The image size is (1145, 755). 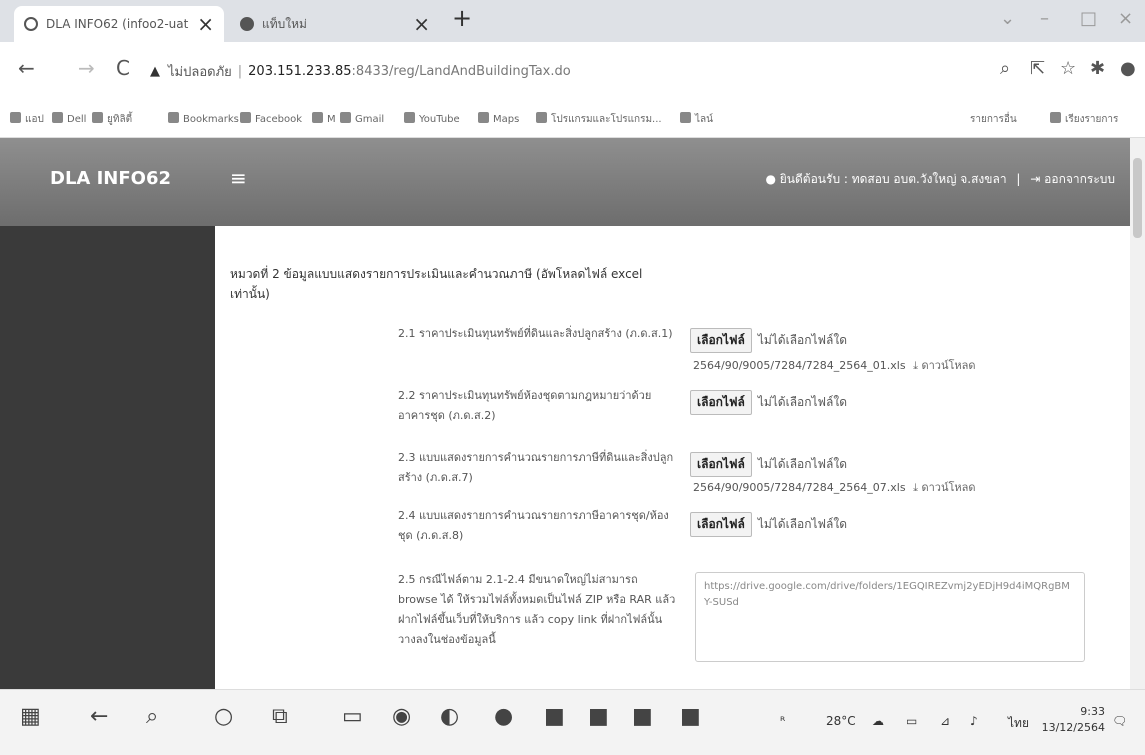 What do you see at coordinates (945, 721) in the screenshot?
I see `network-icon: ⊿` at bounding box center [945, 721].